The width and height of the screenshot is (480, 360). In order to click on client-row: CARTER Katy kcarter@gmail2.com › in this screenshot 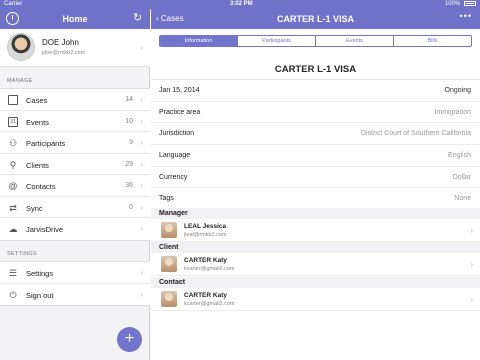, I will do `click(315, 264)`.